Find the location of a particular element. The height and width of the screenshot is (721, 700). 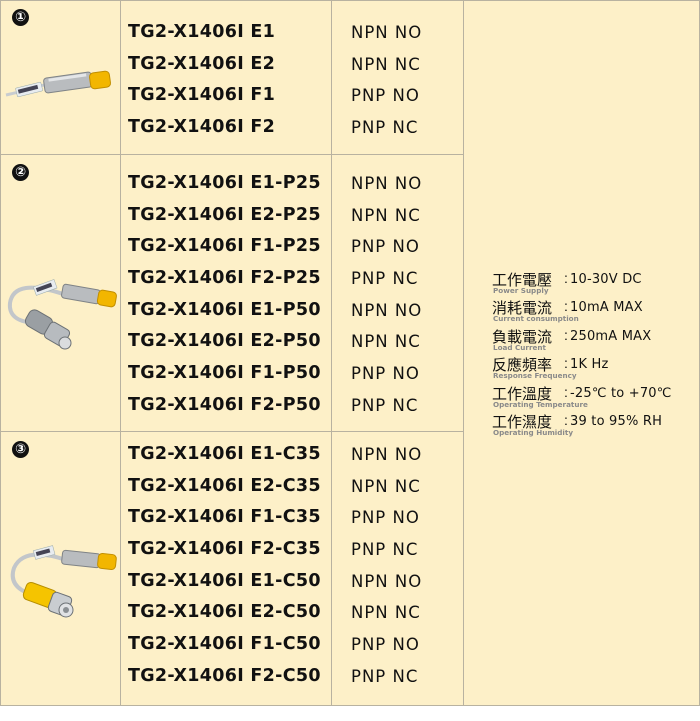

model-number: TG2-X1406I E1-C50 is located at coordinates (224, 580).